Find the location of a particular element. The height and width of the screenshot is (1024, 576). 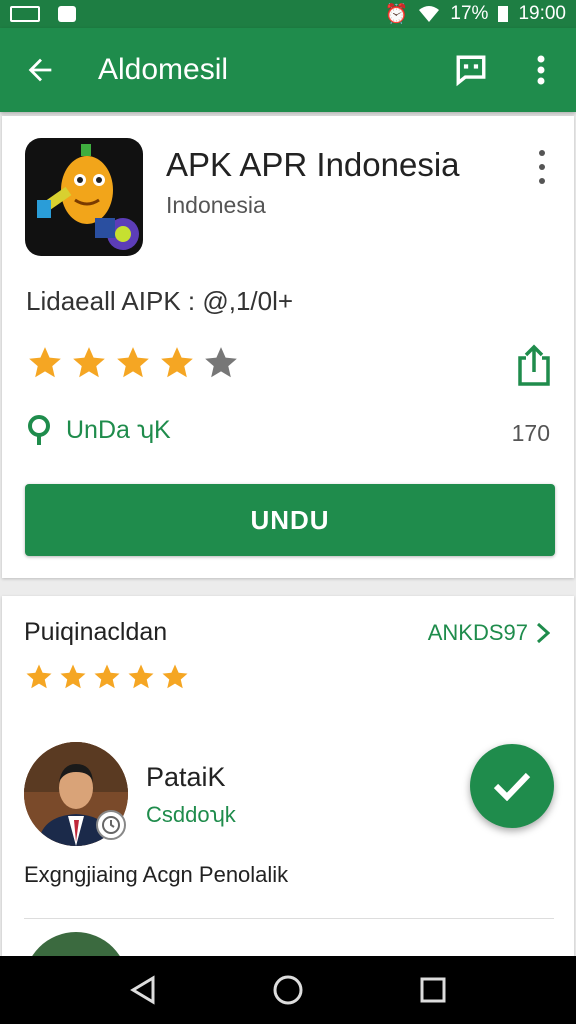

status-bar: ⏰ 17% 19:00 is located at coordinates (288, 14).